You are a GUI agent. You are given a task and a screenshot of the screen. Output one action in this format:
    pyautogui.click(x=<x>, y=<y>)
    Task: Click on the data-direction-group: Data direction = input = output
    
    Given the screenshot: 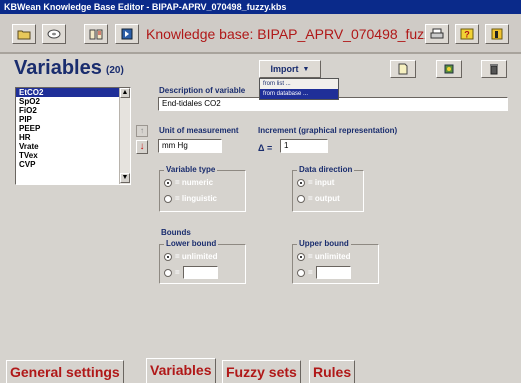 What is the action you would take?
    pyautogui.click(x=328, y=188)
    